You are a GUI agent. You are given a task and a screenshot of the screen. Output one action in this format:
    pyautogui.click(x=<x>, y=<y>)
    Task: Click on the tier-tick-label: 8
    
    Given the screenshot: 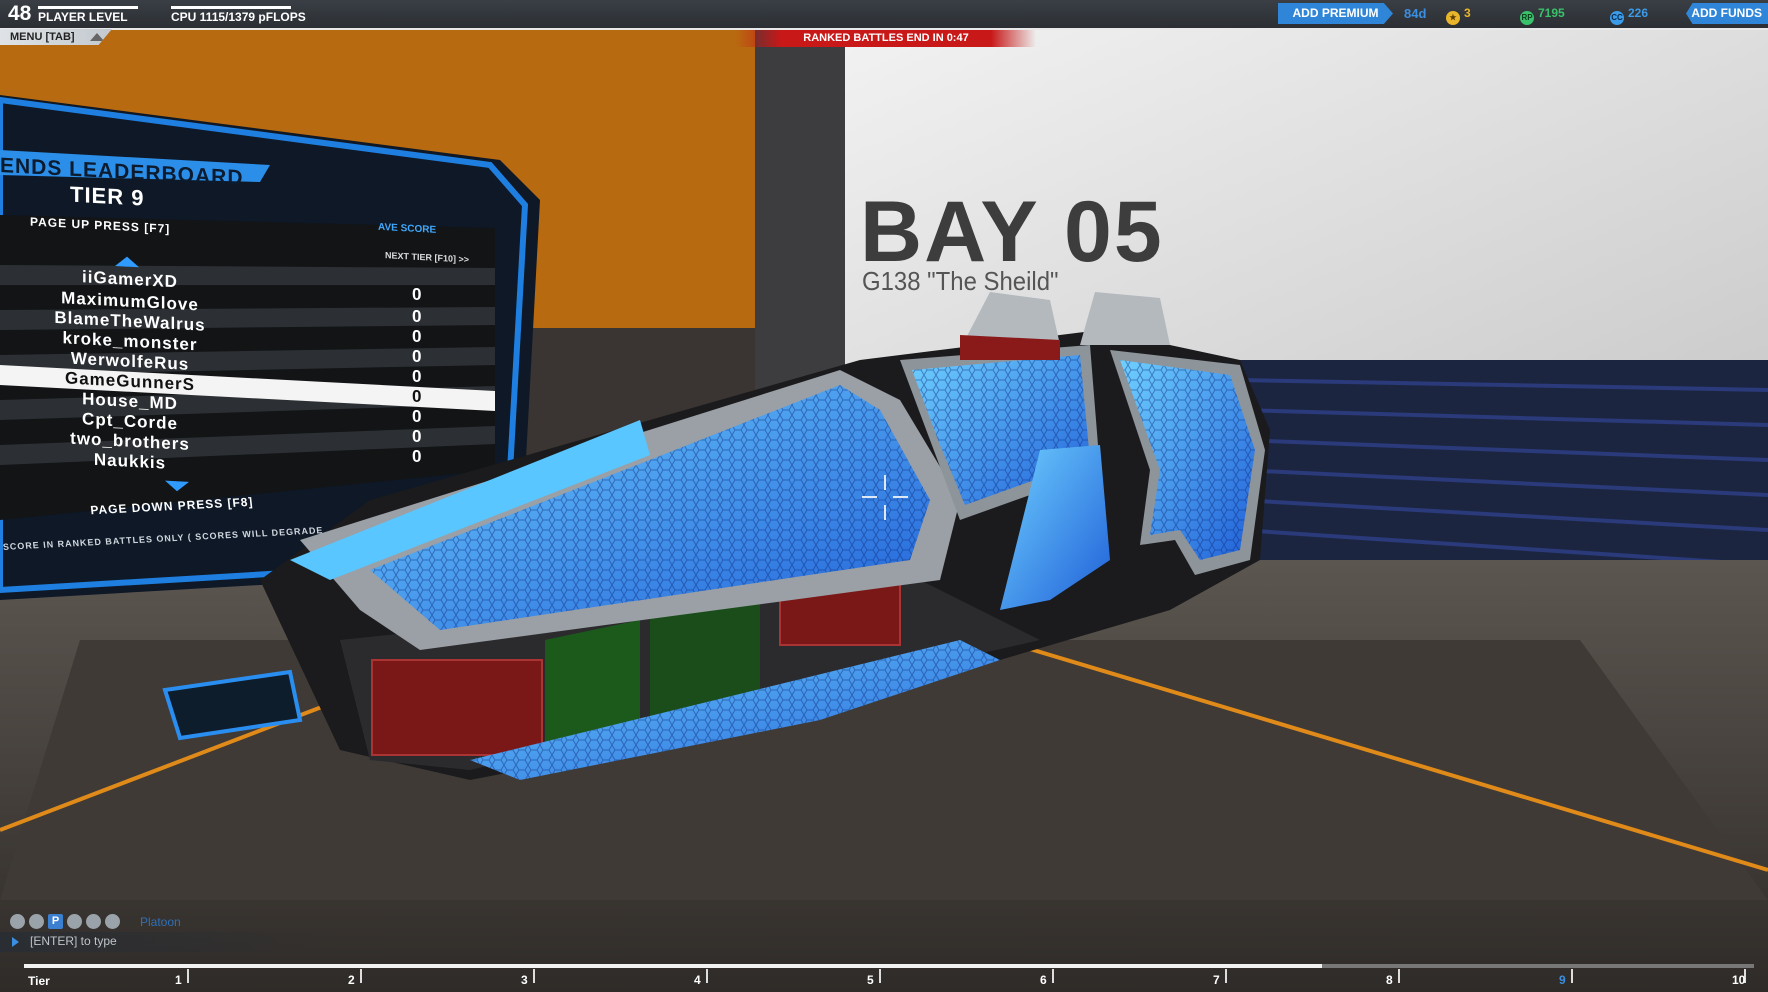 What is the action you would take?
    pyautogui.click(x=1389, y=980)
    